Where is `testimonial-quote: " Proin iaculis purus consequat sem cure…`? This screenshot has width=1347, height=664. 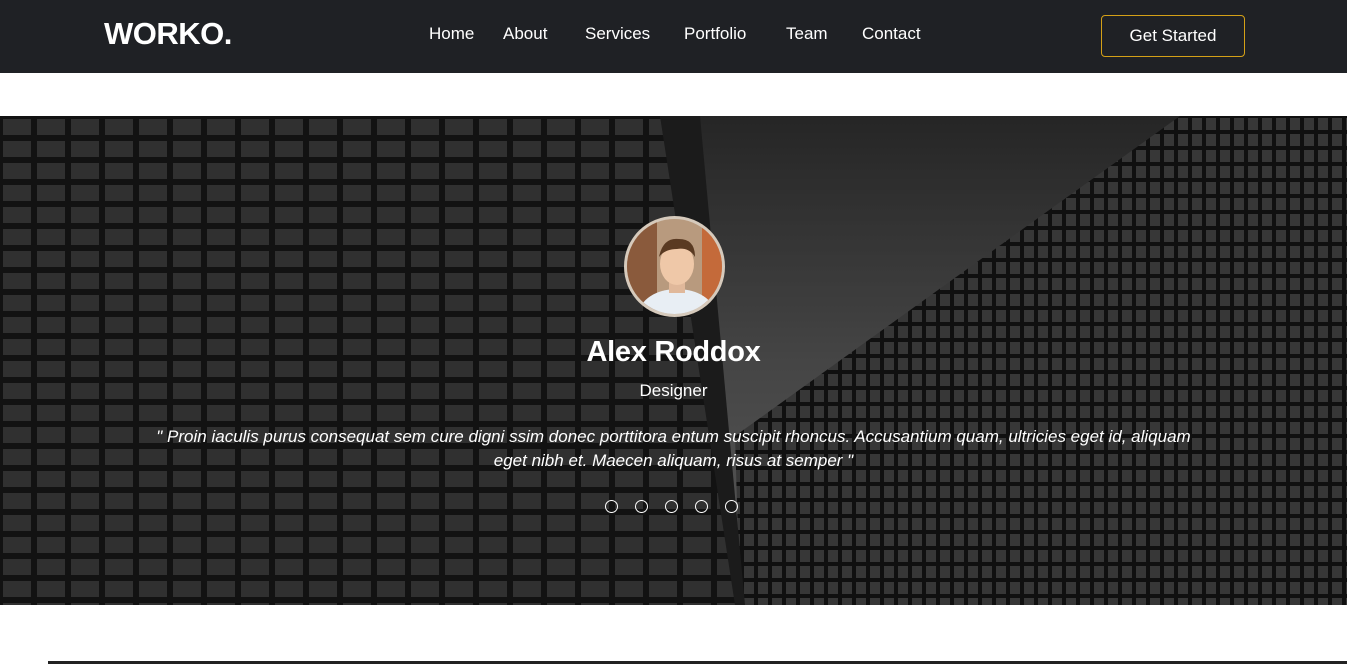 testimonial-quote: " Proin iaculis purus consequat sem cure… is located at coordinates (673, 448).